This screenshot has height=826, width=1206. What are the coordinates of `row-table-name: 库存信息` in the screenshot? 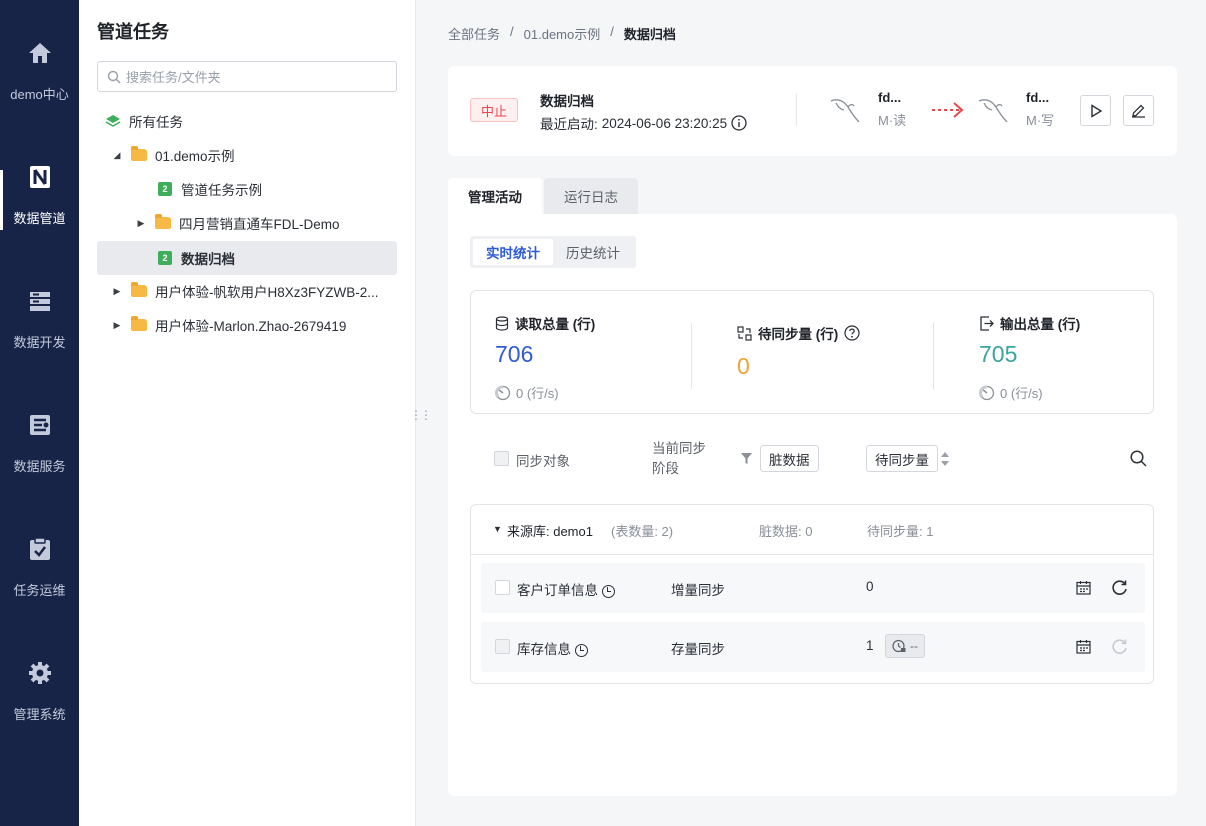 It's located at (552, 648).